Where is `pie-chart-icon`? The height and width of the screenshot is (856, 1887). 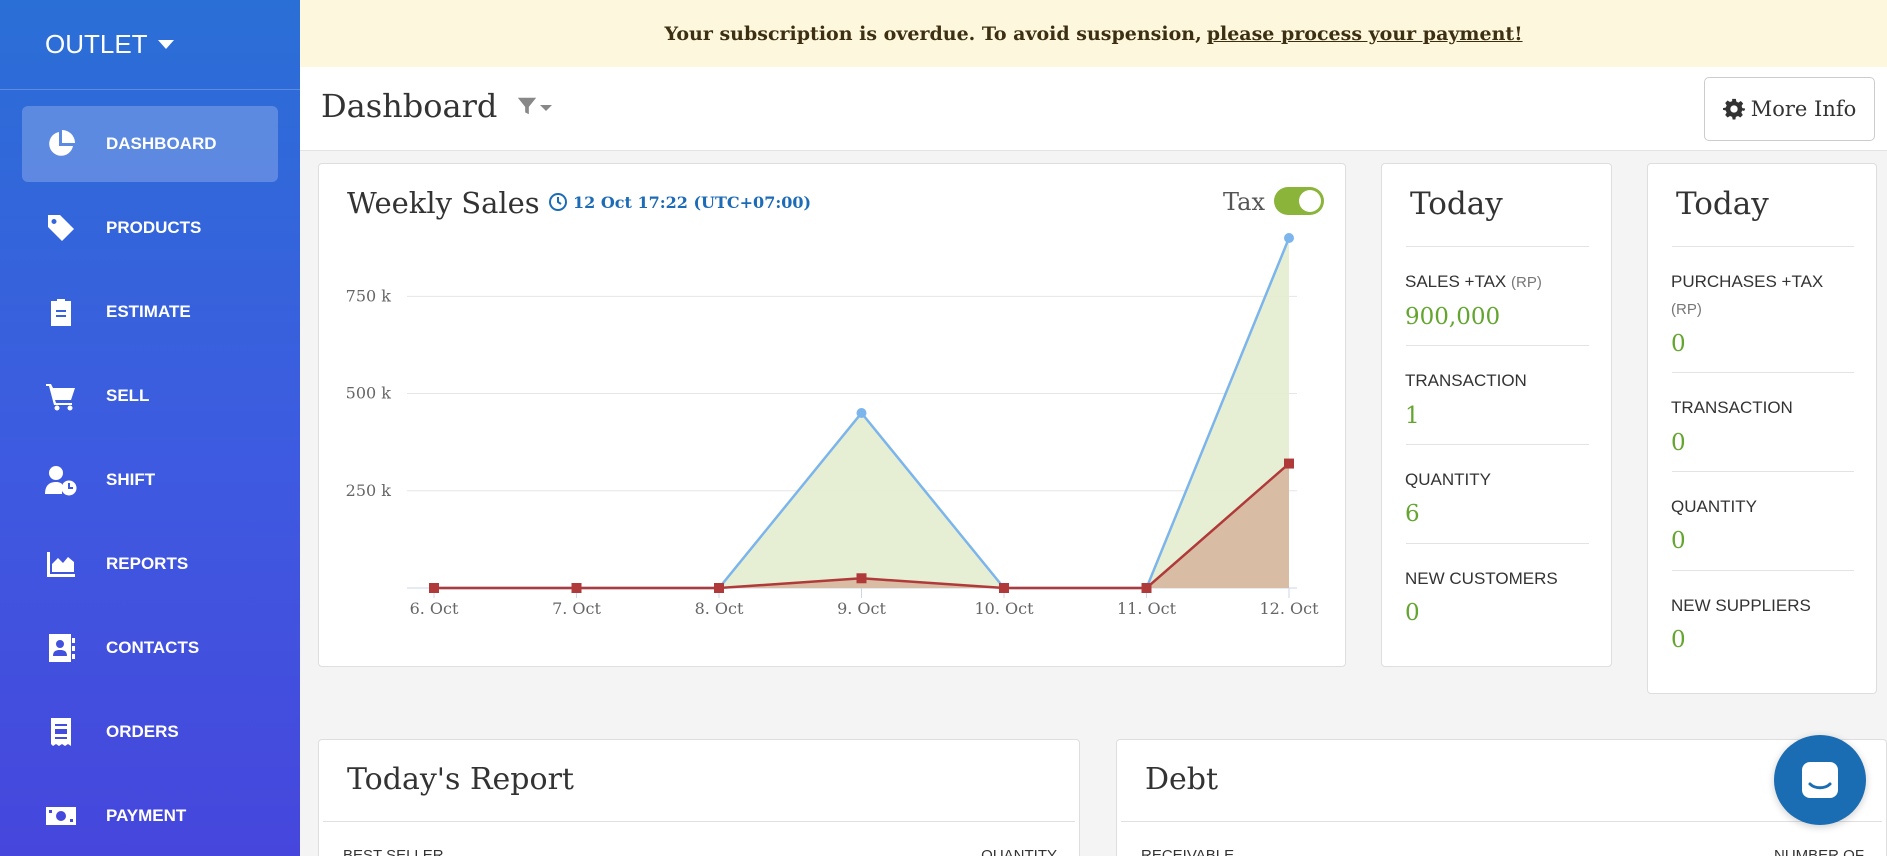
pie-chart-icon is located at coordinates (61, 144).